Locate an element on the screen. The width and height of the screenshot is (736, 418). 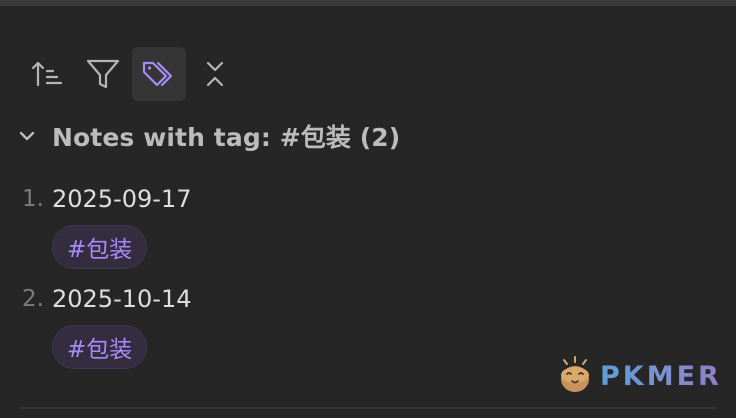
note-link: 2025-10-14 is located at coordinates (121, 299).